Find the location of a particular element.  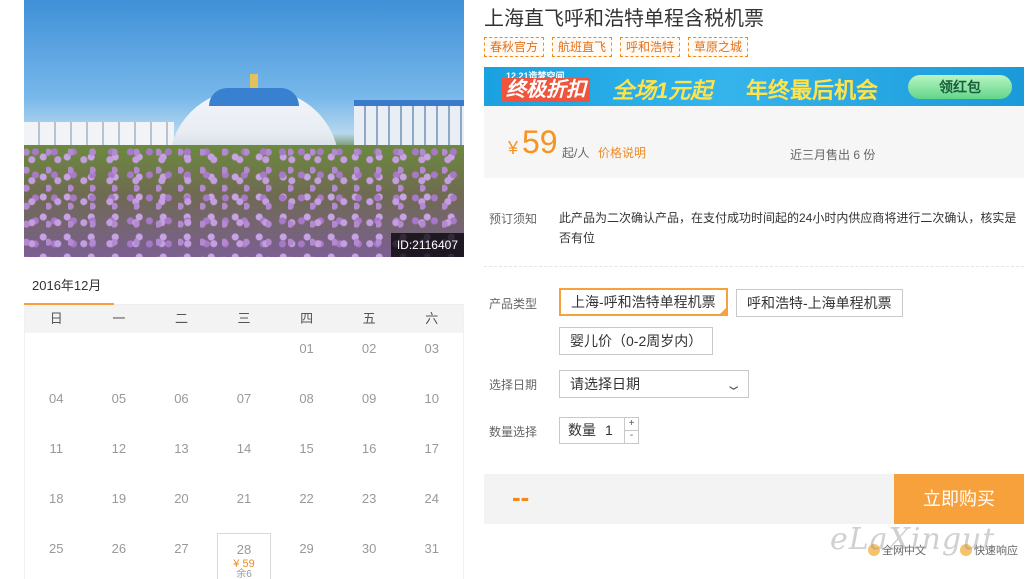

calendar-day-number: 13 is located at coordinates (181, 448).